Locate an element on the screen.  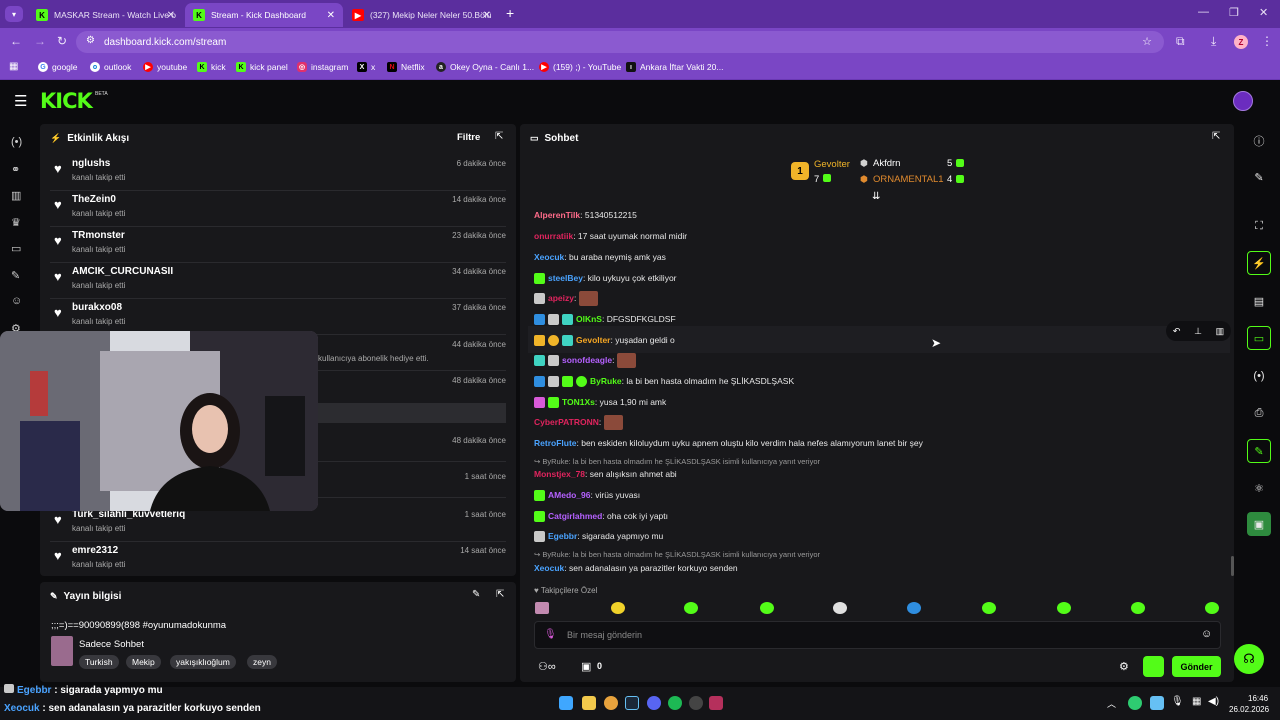
chat-user: onurratiik is located at coordinates (553, 236).